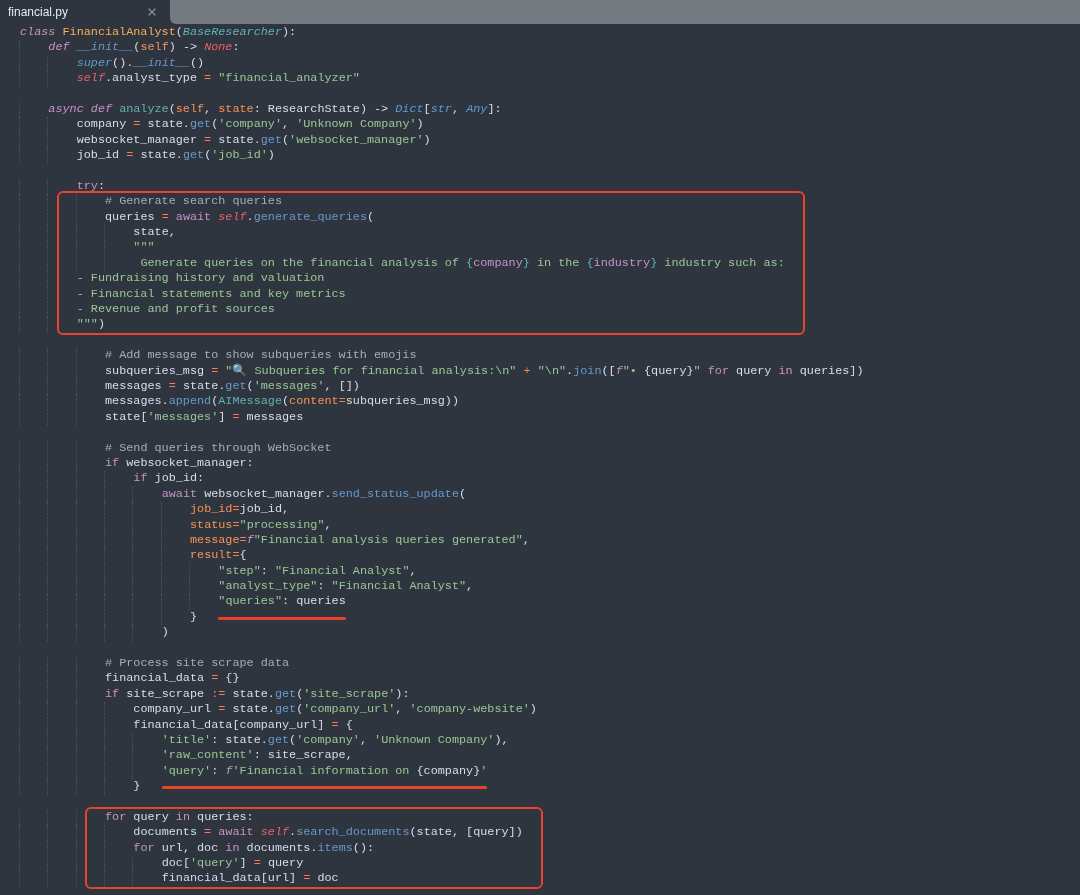 This screenshot has width=1080, height=895. What do you see at coordinates (155, 664) in the screenshot?
I see `code-line: # Process site scrape data` at bounding box center [155, 664].